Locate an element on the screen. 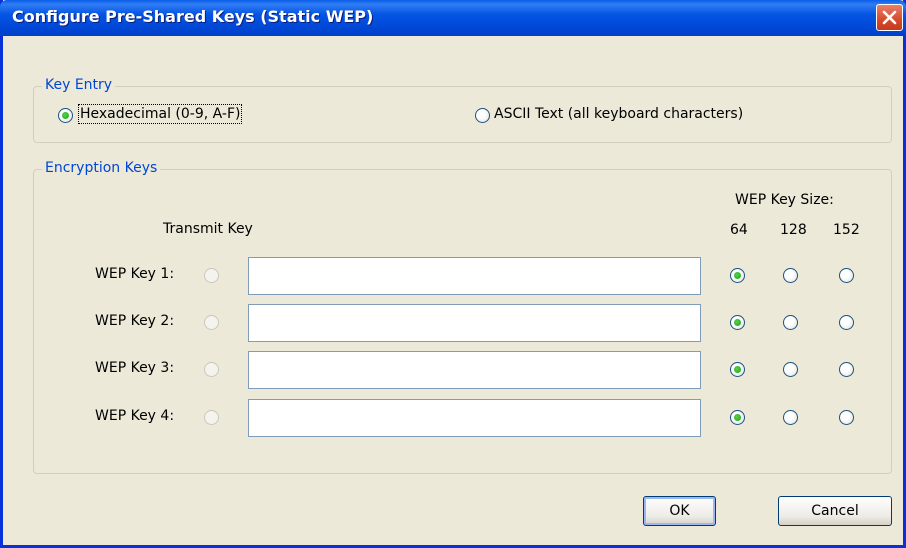  close-icon is located at coordinates (889, 17).